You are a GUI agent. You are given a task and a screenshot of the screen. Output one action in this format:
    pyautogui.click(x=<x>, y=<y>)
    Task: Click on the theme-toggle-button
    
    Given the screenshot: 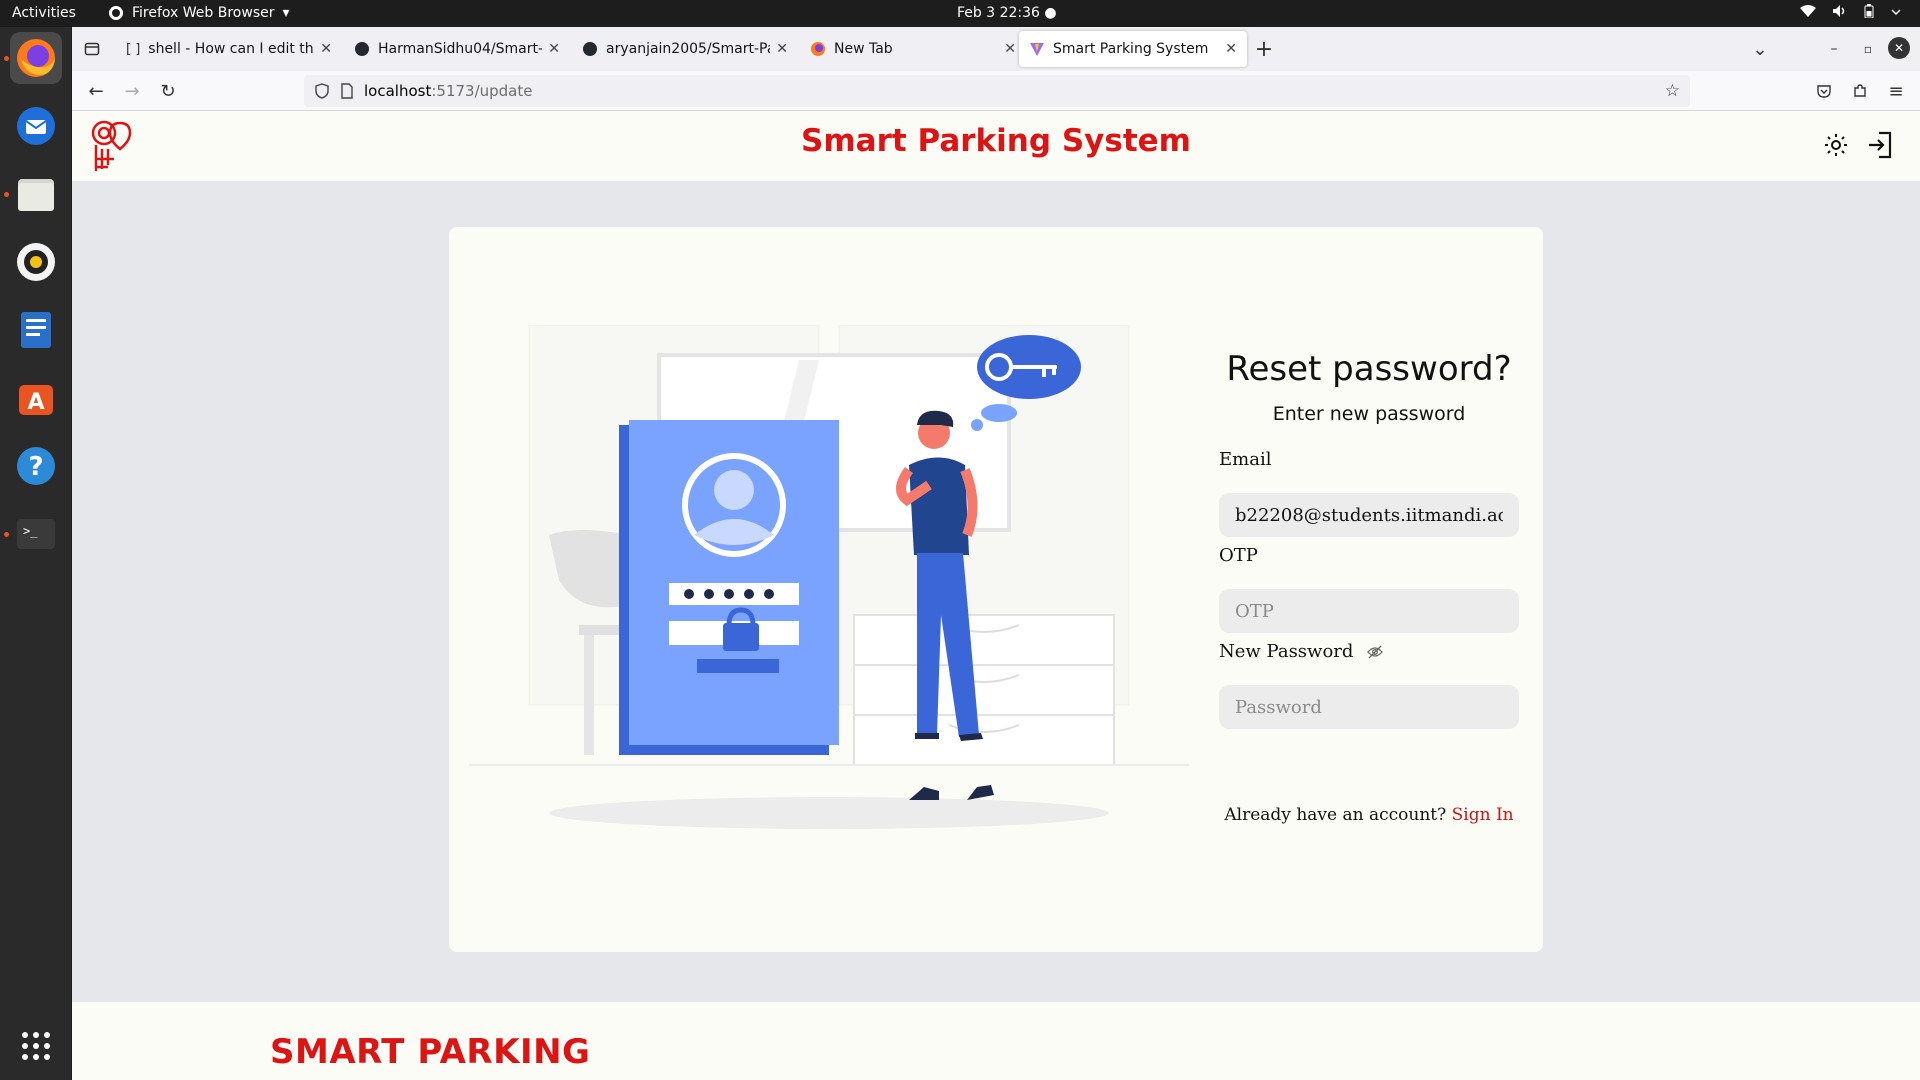 What is the action you would take?
    pyautogui.click(x=1836, y=147)
    